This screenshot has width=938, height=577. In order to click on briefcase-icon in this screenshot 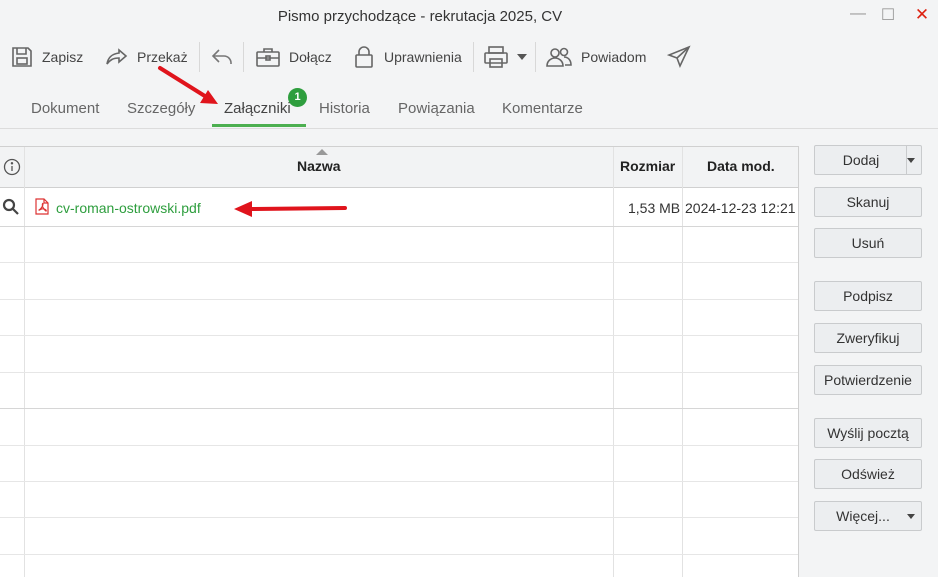, I will do `click(268, 57)`.